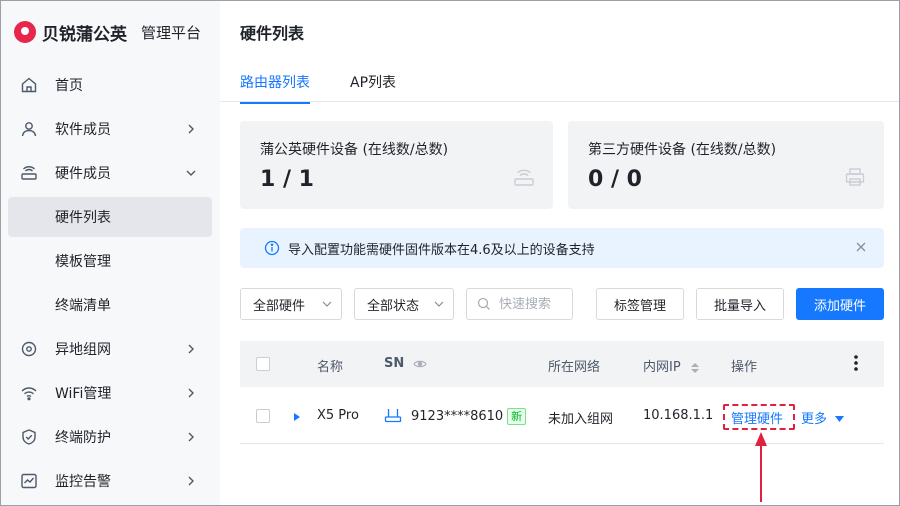  Describe the element at coordinates (840, 304) in the screenshot. I see `add-hardware-button: 添加硬件` at that location.